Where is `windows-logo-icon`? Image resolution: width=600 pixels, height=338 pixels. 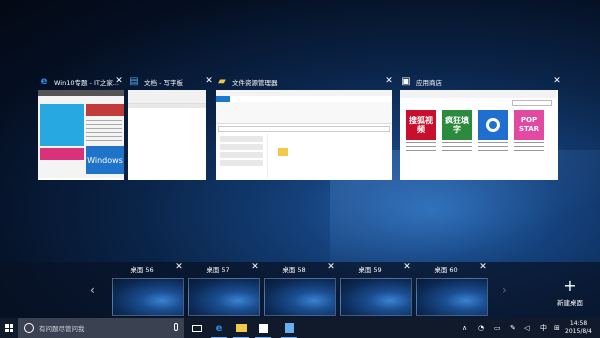 windows-logo-icon is located at coordinates (9, 328).